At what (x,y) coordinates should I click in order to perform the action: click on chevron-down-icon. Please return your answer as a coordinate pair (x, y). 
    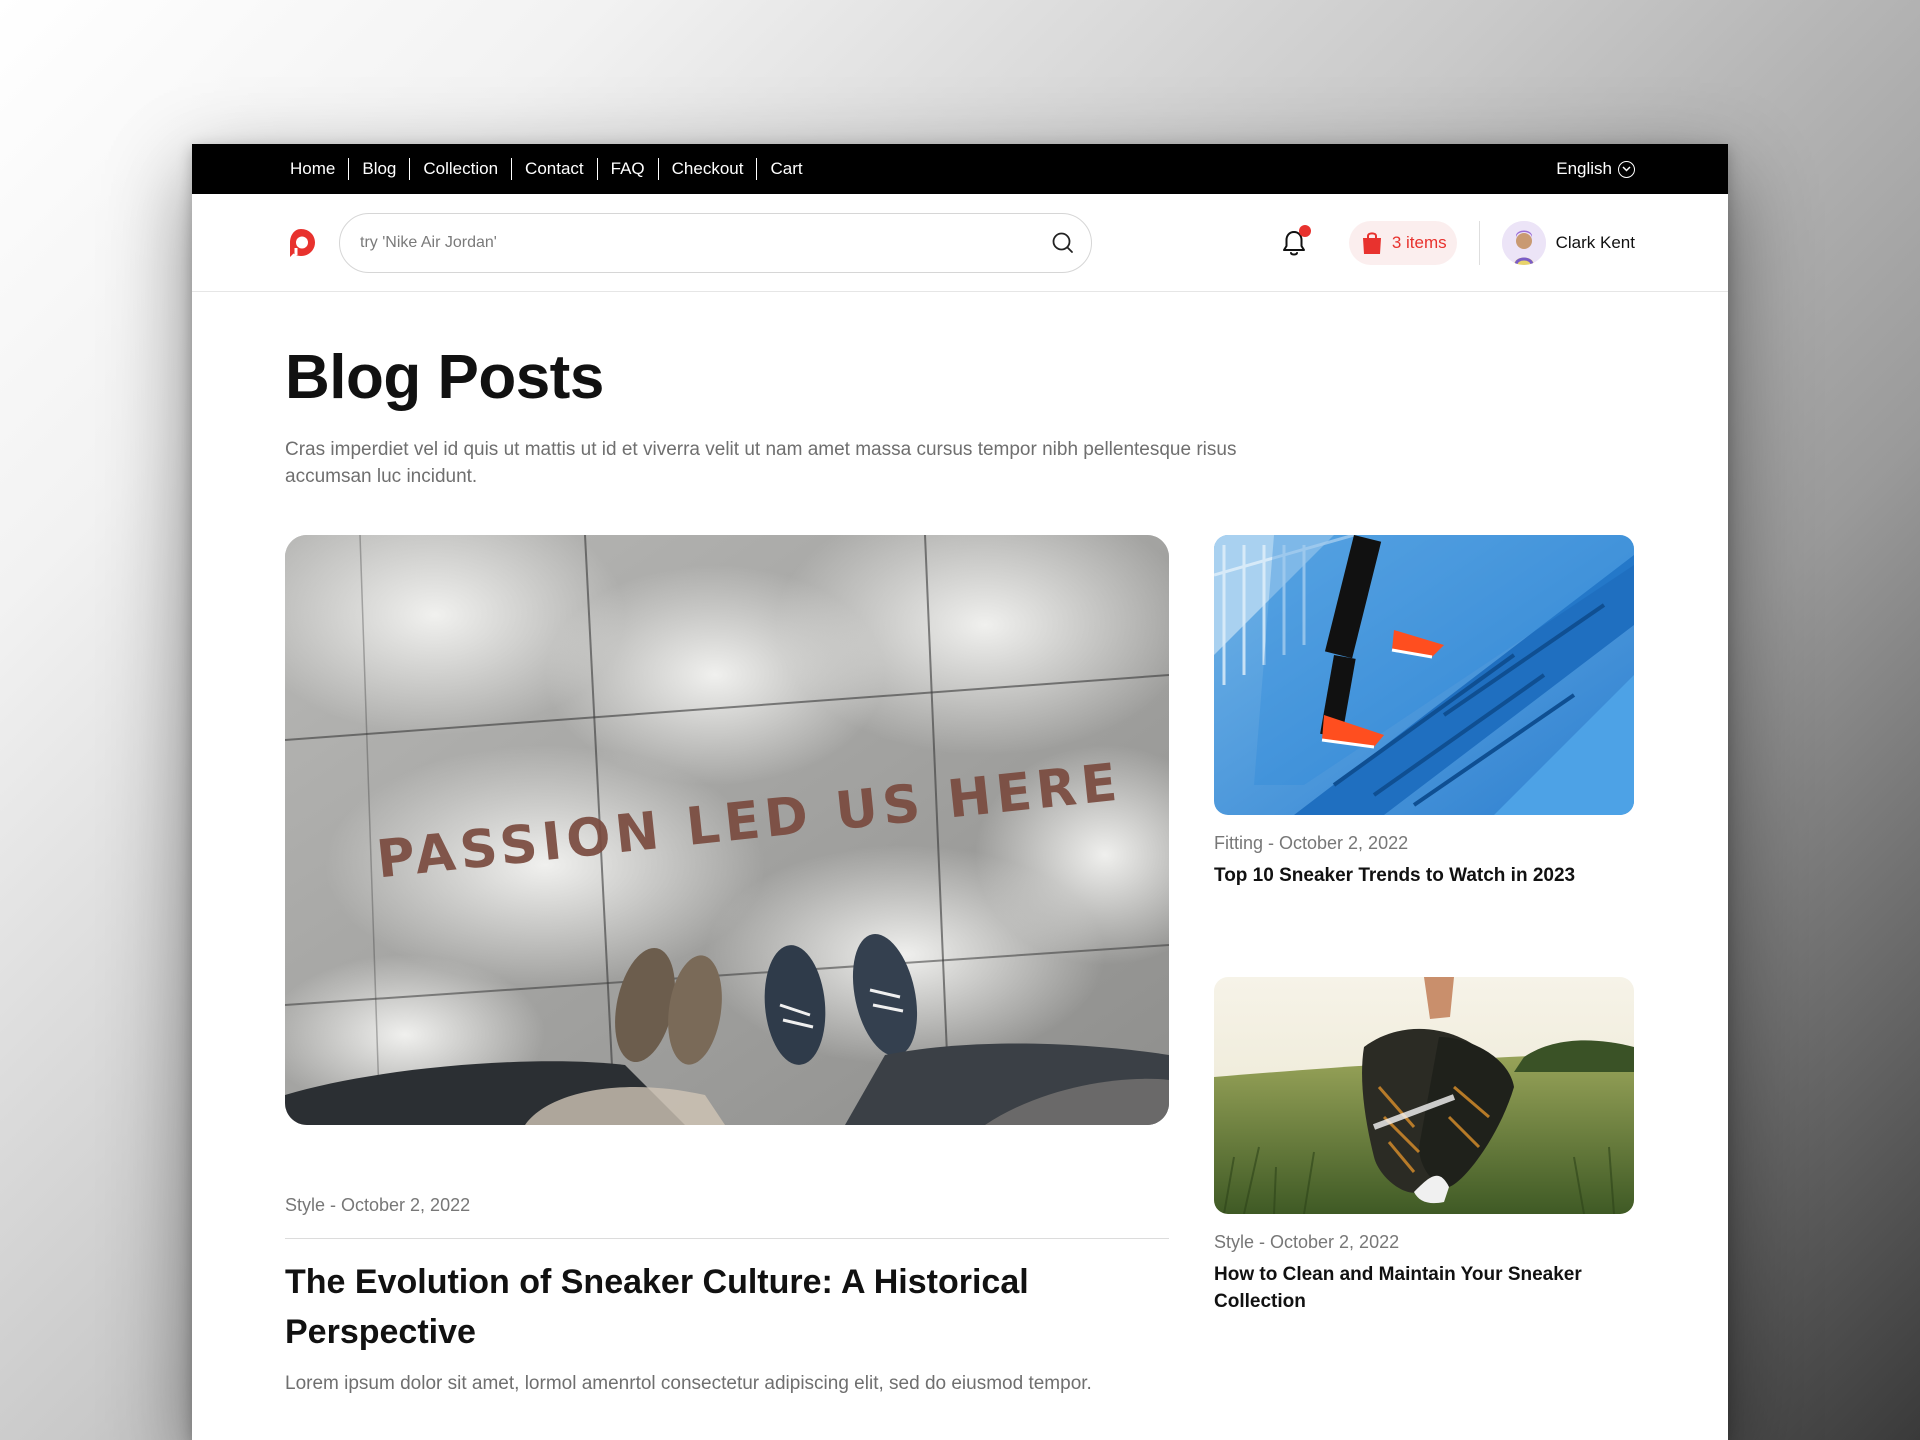
    Looking at the image, I should click on (1626, 169).